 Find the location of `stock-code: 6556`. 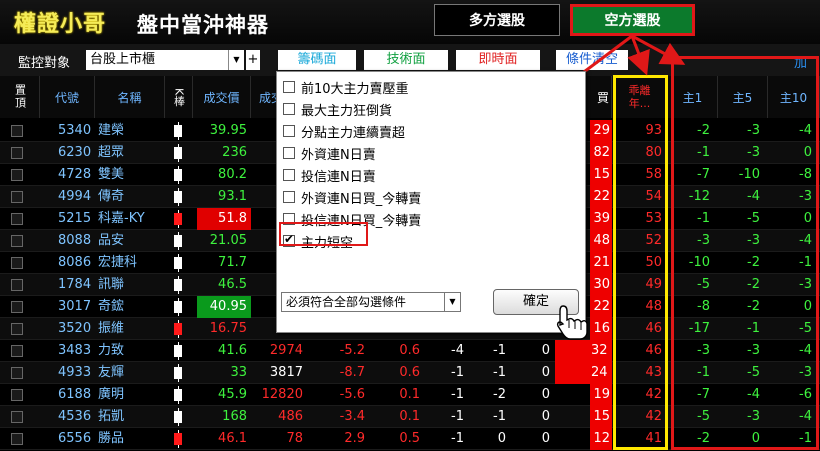

stock-code: 6556 is located at coordinates (76, 439).